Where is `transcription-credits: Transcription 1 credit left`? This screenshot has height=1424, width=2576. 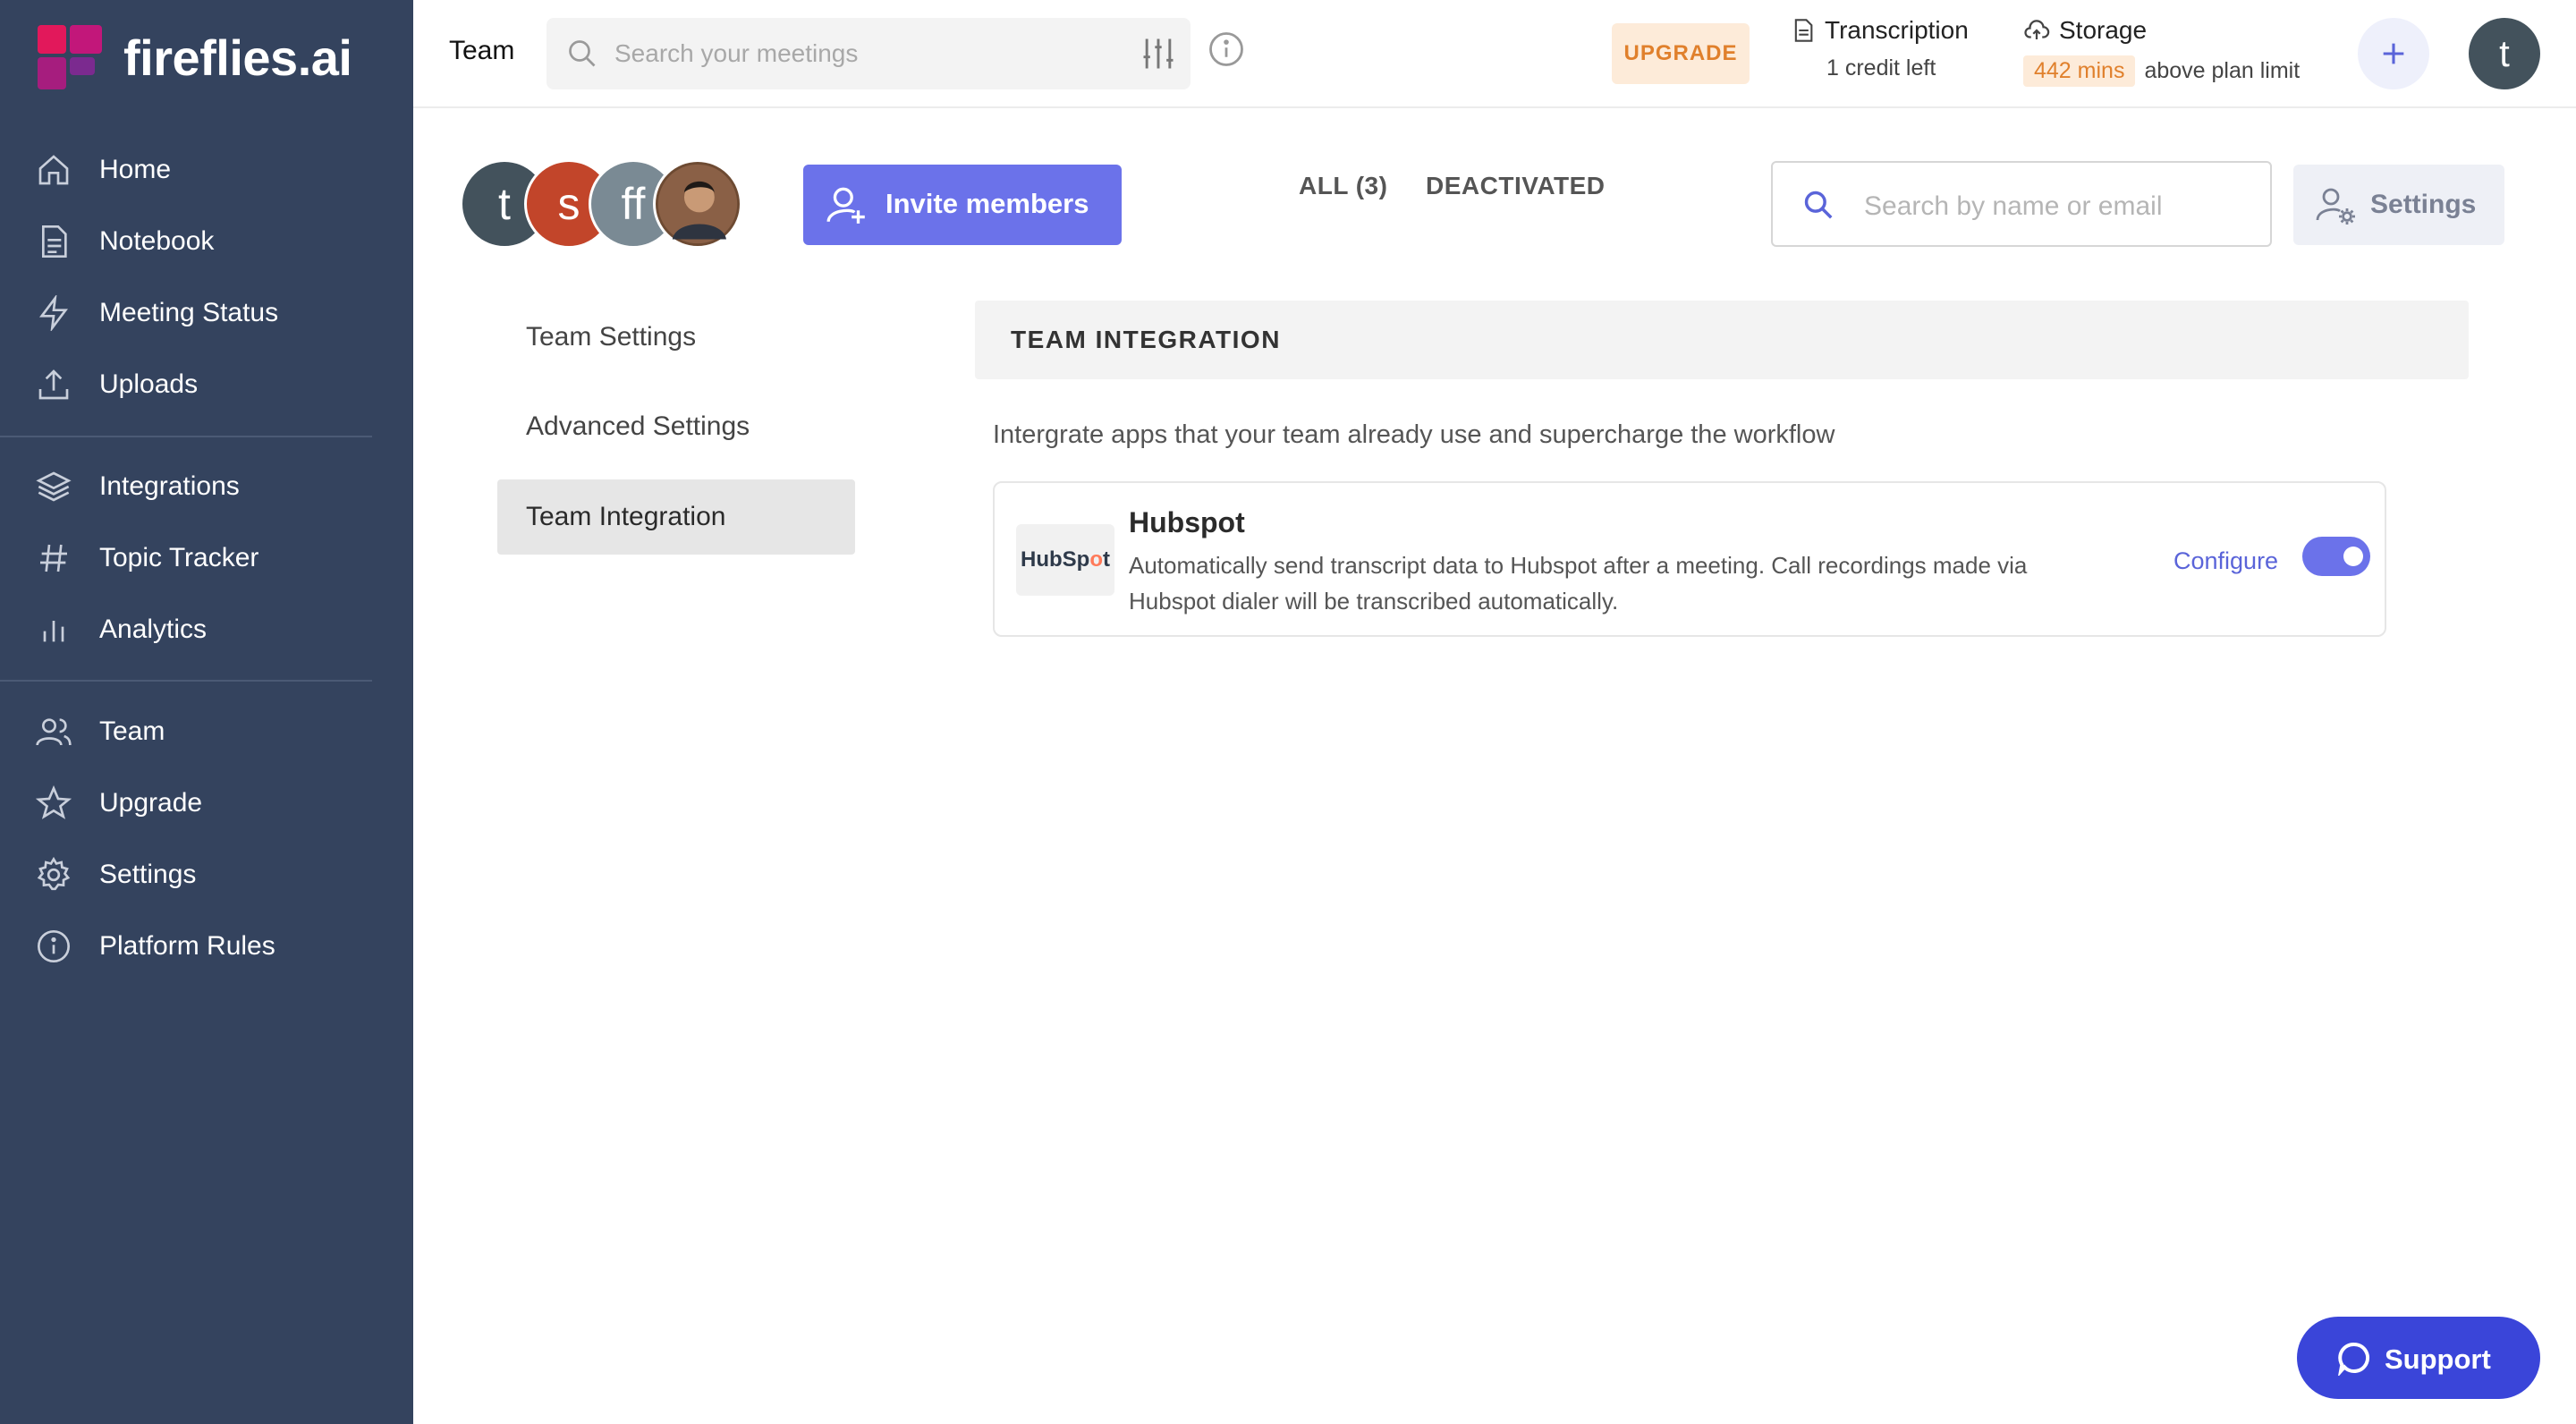 transcription-credits: Transcription 1 credit left is located at coordinates (1889, 48).